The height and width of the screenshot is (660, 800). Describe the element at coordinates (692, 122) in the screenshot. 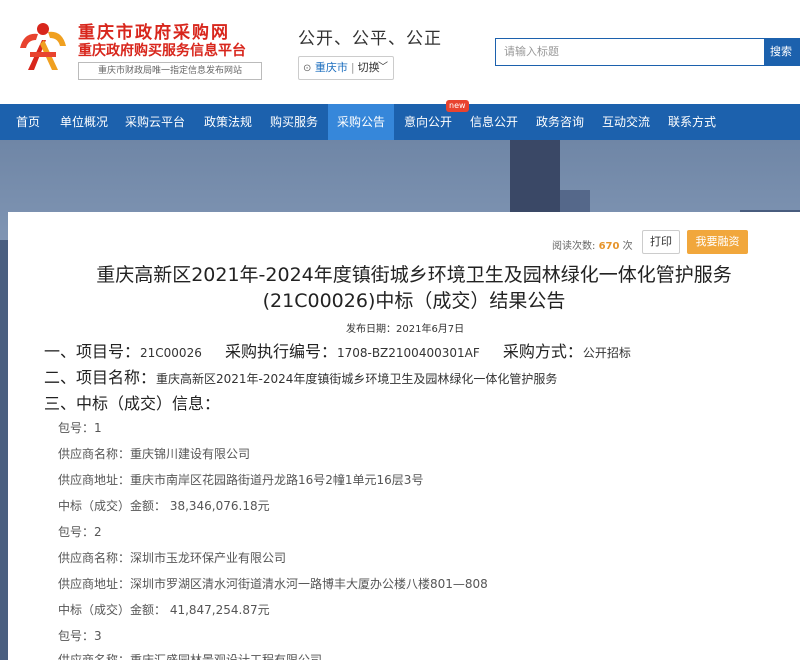

I see `nav-item-contact: 联系方式` at that location.